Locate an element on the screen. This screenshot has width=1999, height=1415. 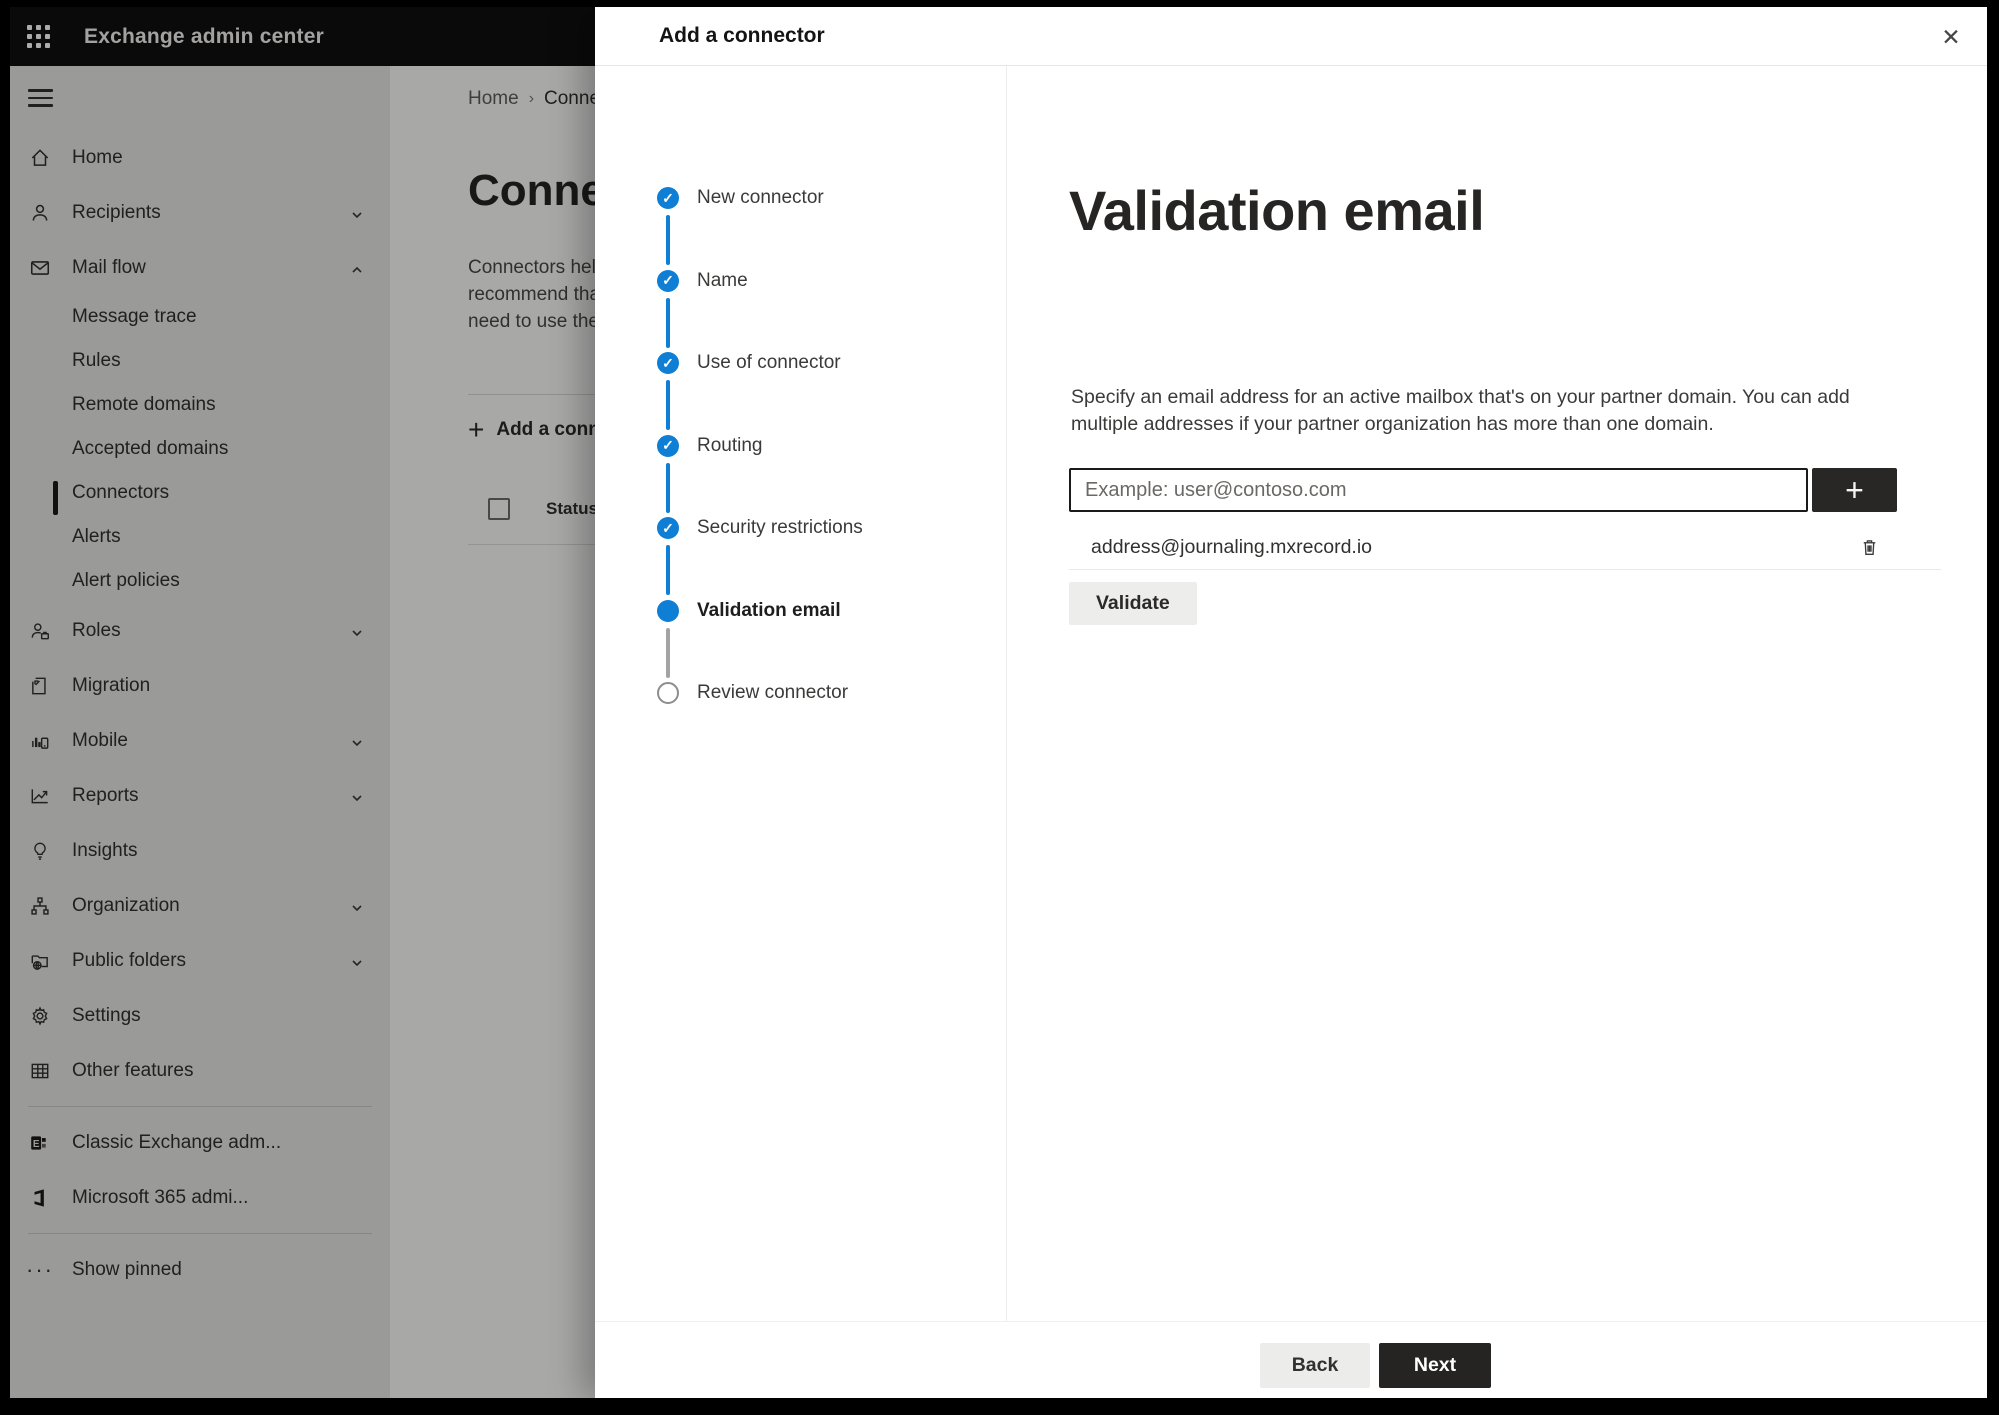
back-button: Back is located at coordinates (1315, 1365).